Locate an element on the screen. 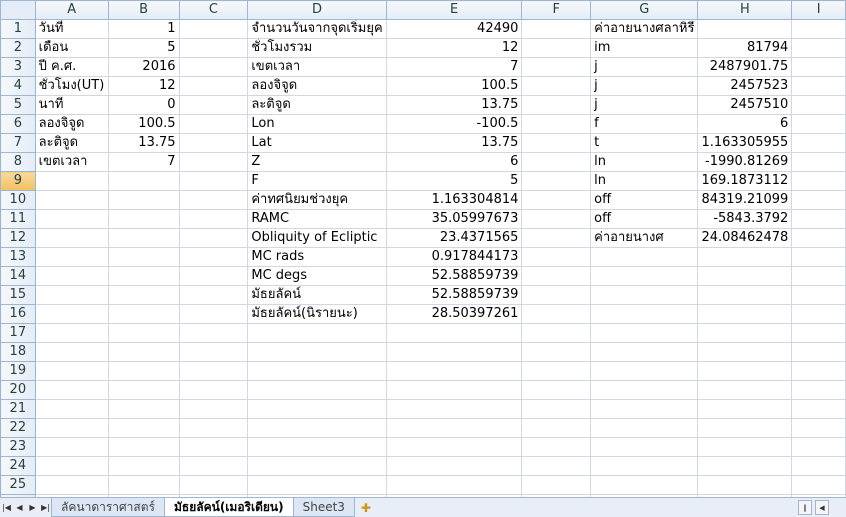 The height and width of the screenshot is (517, 846). cell-g2: im is located at coordinates (644, 48).